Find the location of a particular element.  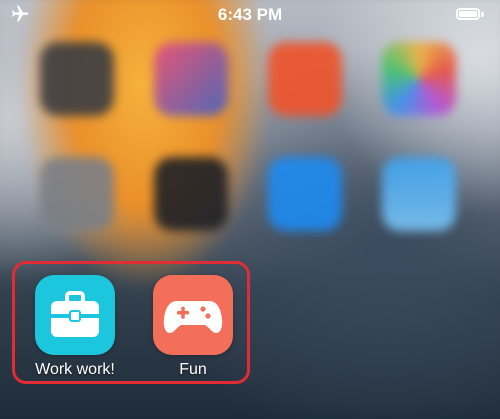

briefcase-icon is located at coordinates (75, 315).